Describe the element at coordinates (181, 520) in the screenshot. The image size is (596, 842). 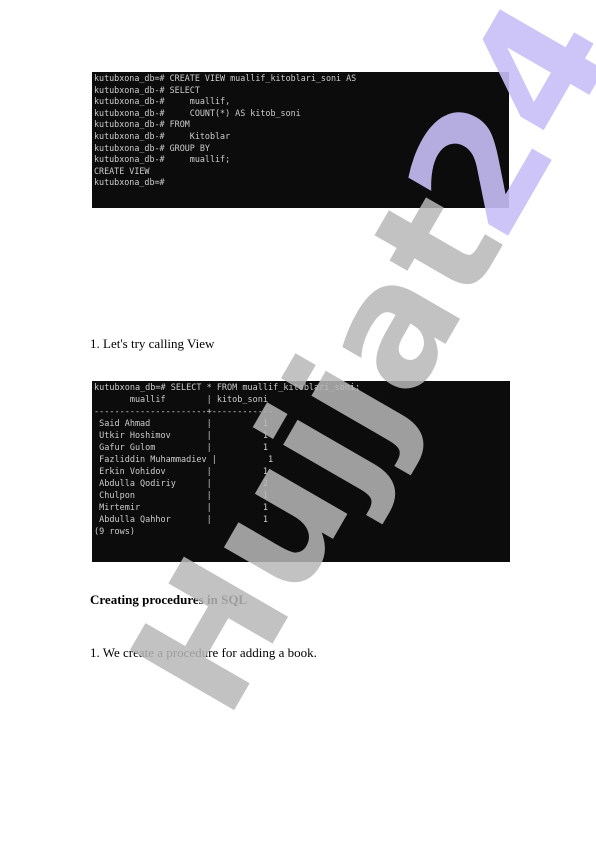
I see `terminal-line: Abdulla Qahhor | 1` at that location.